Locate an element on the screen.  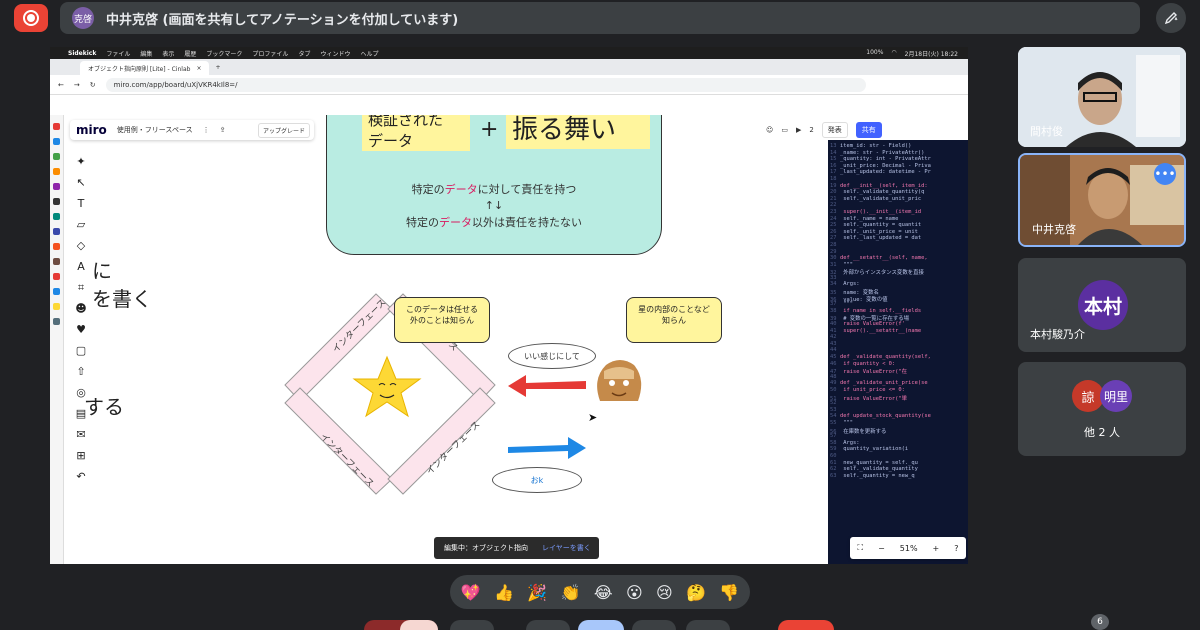
participant-name: 中井克啓 is located at coordinates (1054, 229).